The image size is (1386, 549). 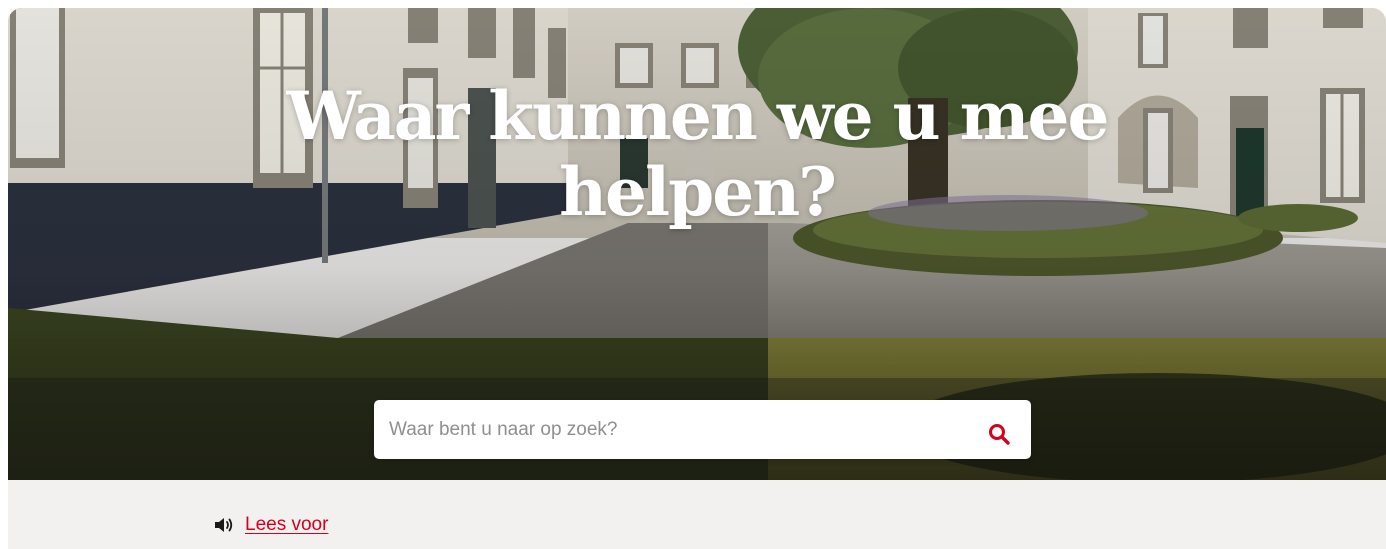 I want to click on read-aloud: Lees voor, so click(x=271, y=525).